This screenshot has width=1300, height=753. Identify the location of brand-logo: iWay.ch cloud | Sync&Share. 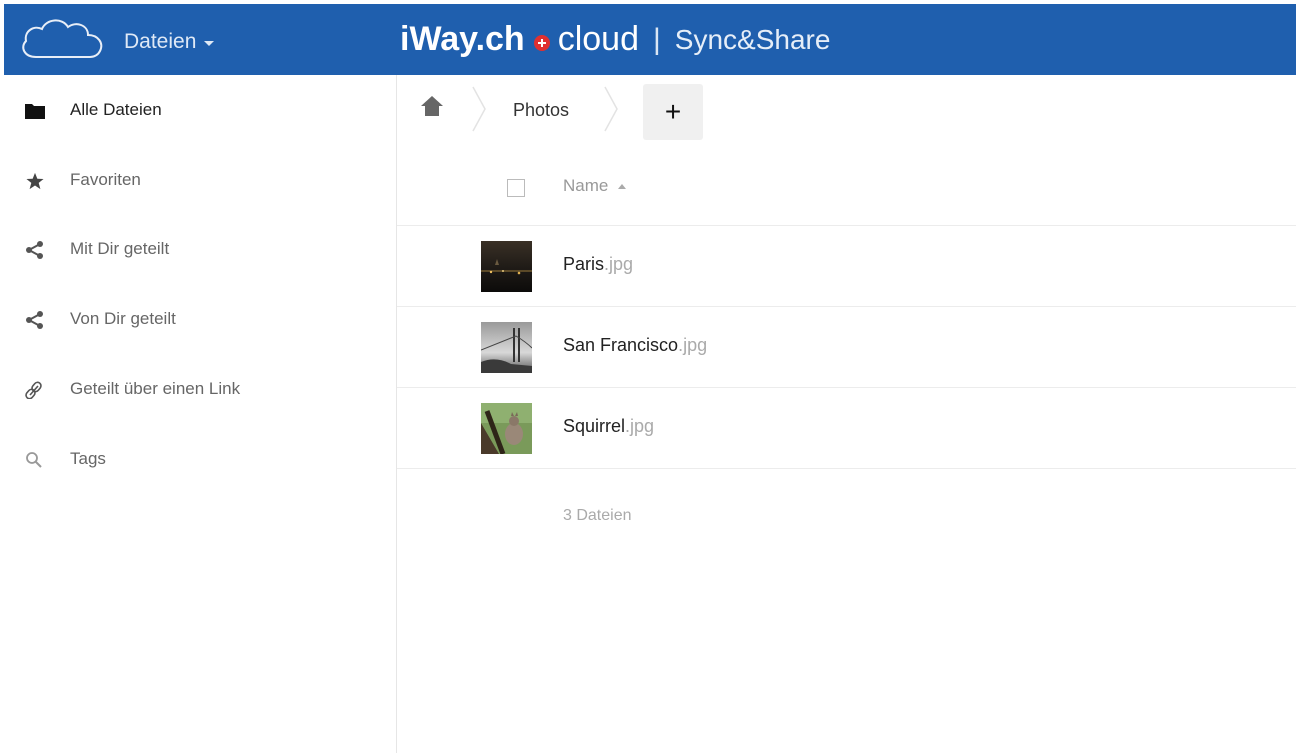
(615, 39).